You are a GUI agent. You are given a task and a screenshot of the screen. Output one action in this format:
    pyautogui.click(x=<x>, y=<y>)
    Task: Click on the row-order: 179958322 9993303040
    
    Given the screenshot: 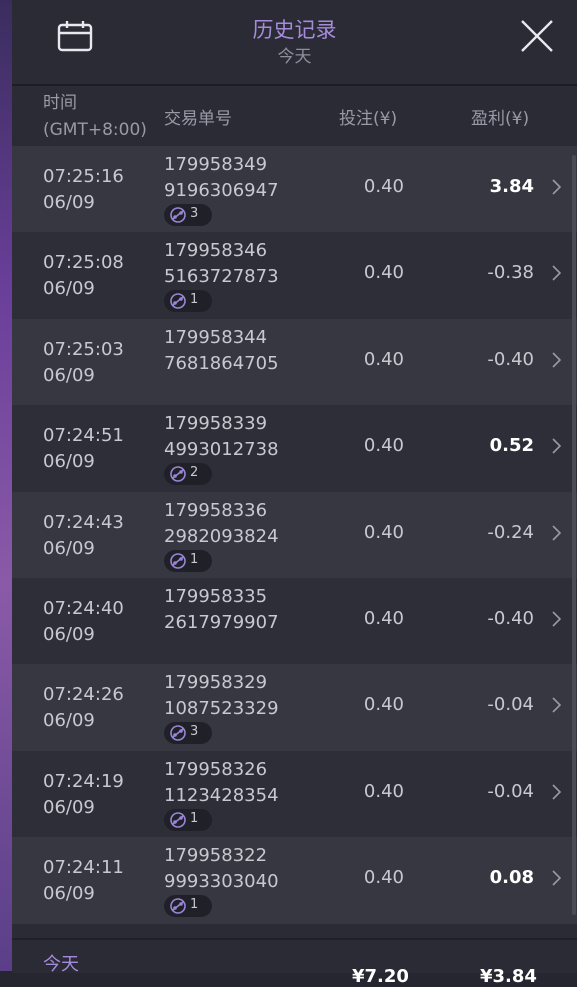 What is the action you would take?
    pyautogui.click(x=221, y=869)
    